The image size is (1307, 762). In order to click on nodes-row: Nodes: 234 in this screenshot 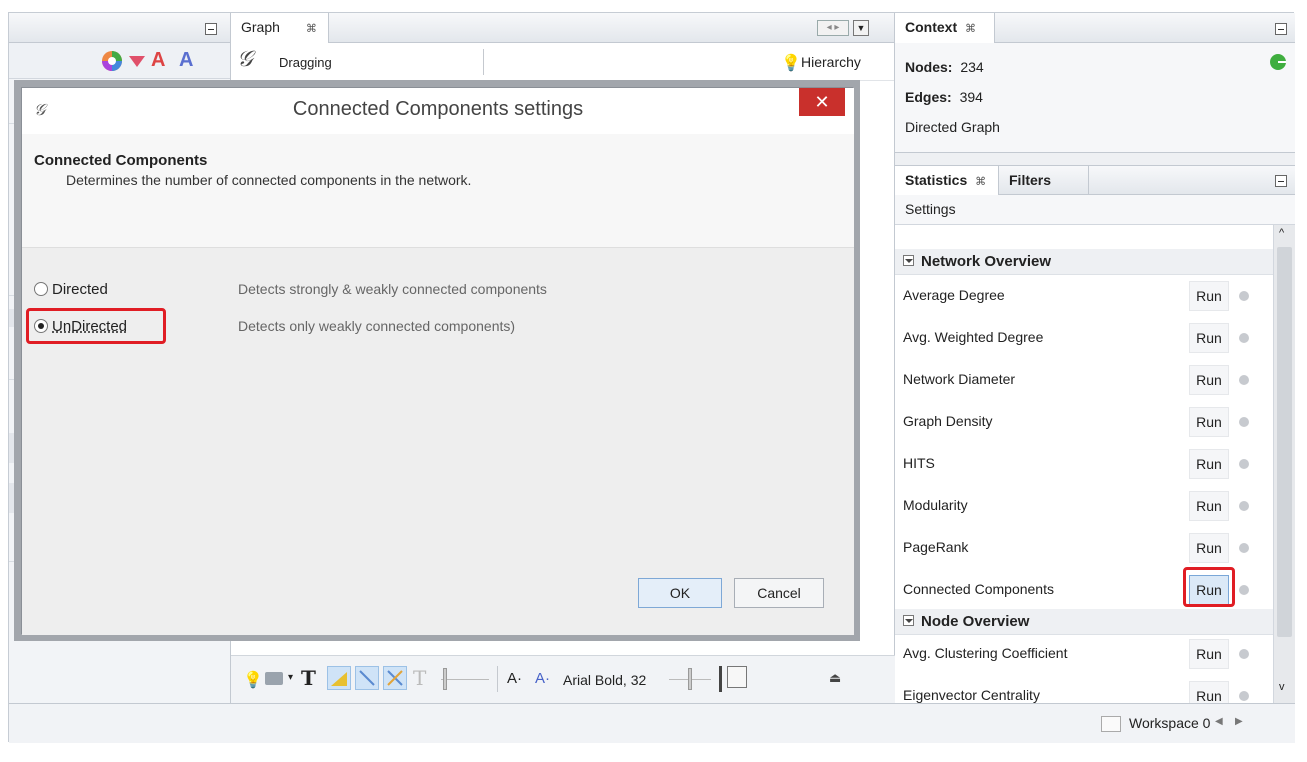, I will do `click(944, 67)`.